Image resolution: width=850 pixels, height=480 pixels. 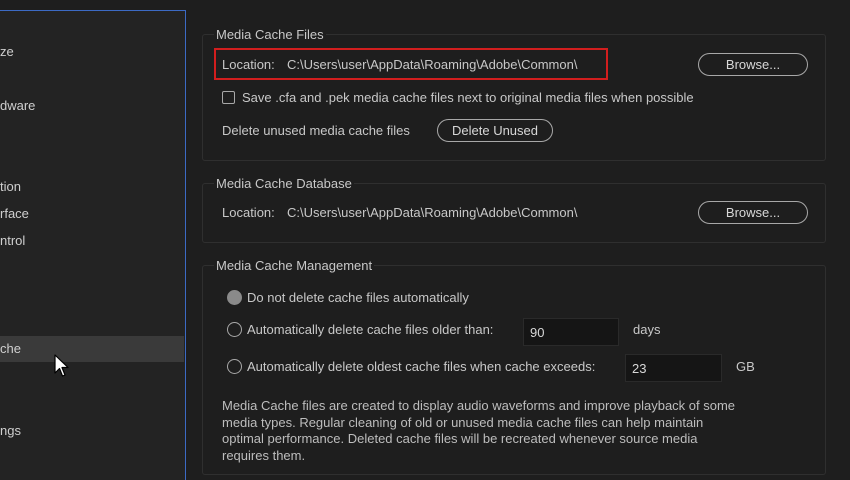 I want to click on cache-files-location-label: Location:, so click(x=248, y=64).